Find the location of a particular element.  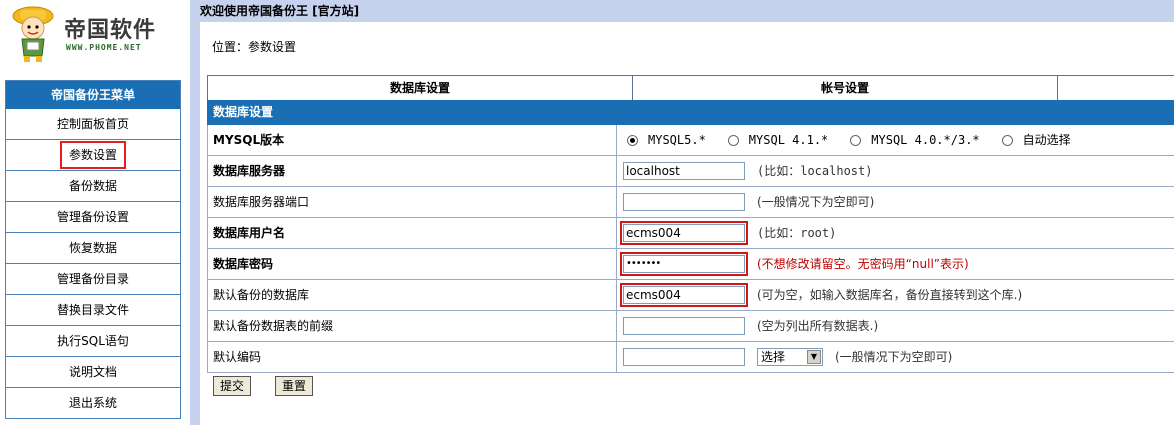

menu-item-backup: 备份数据 is located at coordinates (93, 186).